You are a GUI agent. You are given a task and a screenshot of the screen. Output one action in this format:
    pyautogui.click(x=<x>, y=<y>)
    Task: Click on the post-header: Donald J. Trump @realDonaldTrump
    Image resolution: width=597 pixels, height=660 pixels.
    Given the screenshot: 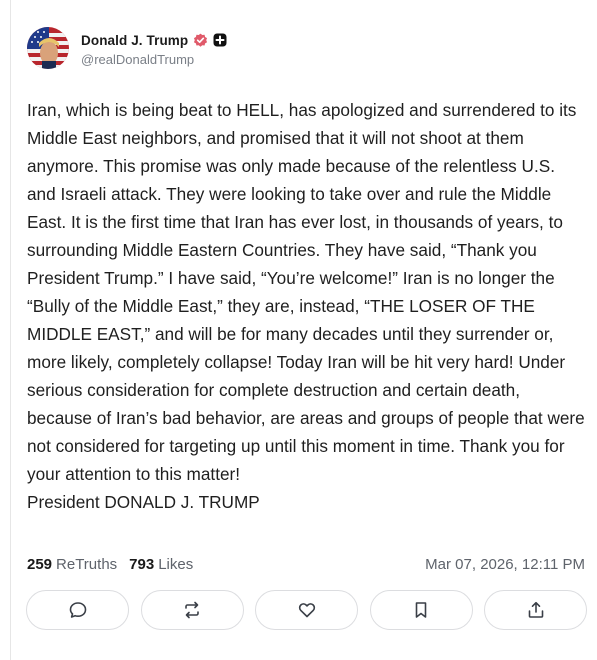 What is the action you would take?
    pyautogui.click(x=307, y=48)
    